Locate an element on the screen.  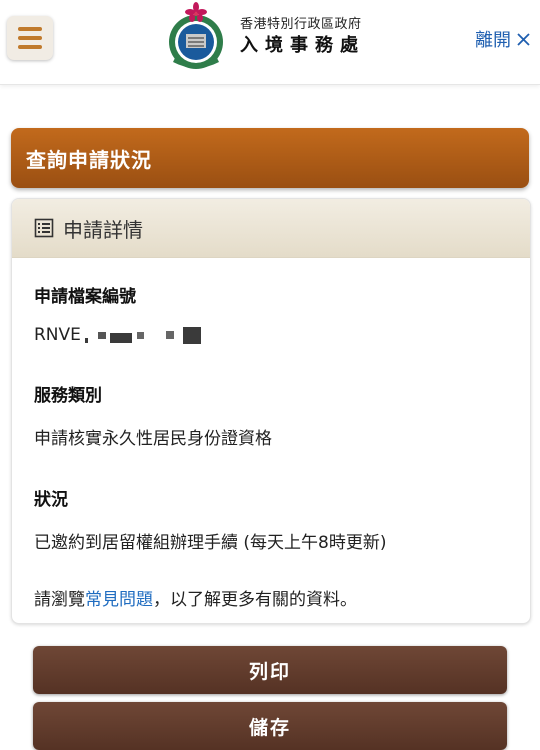
department-name-line2: 入境事務處 is located at coordinates (302, 45).